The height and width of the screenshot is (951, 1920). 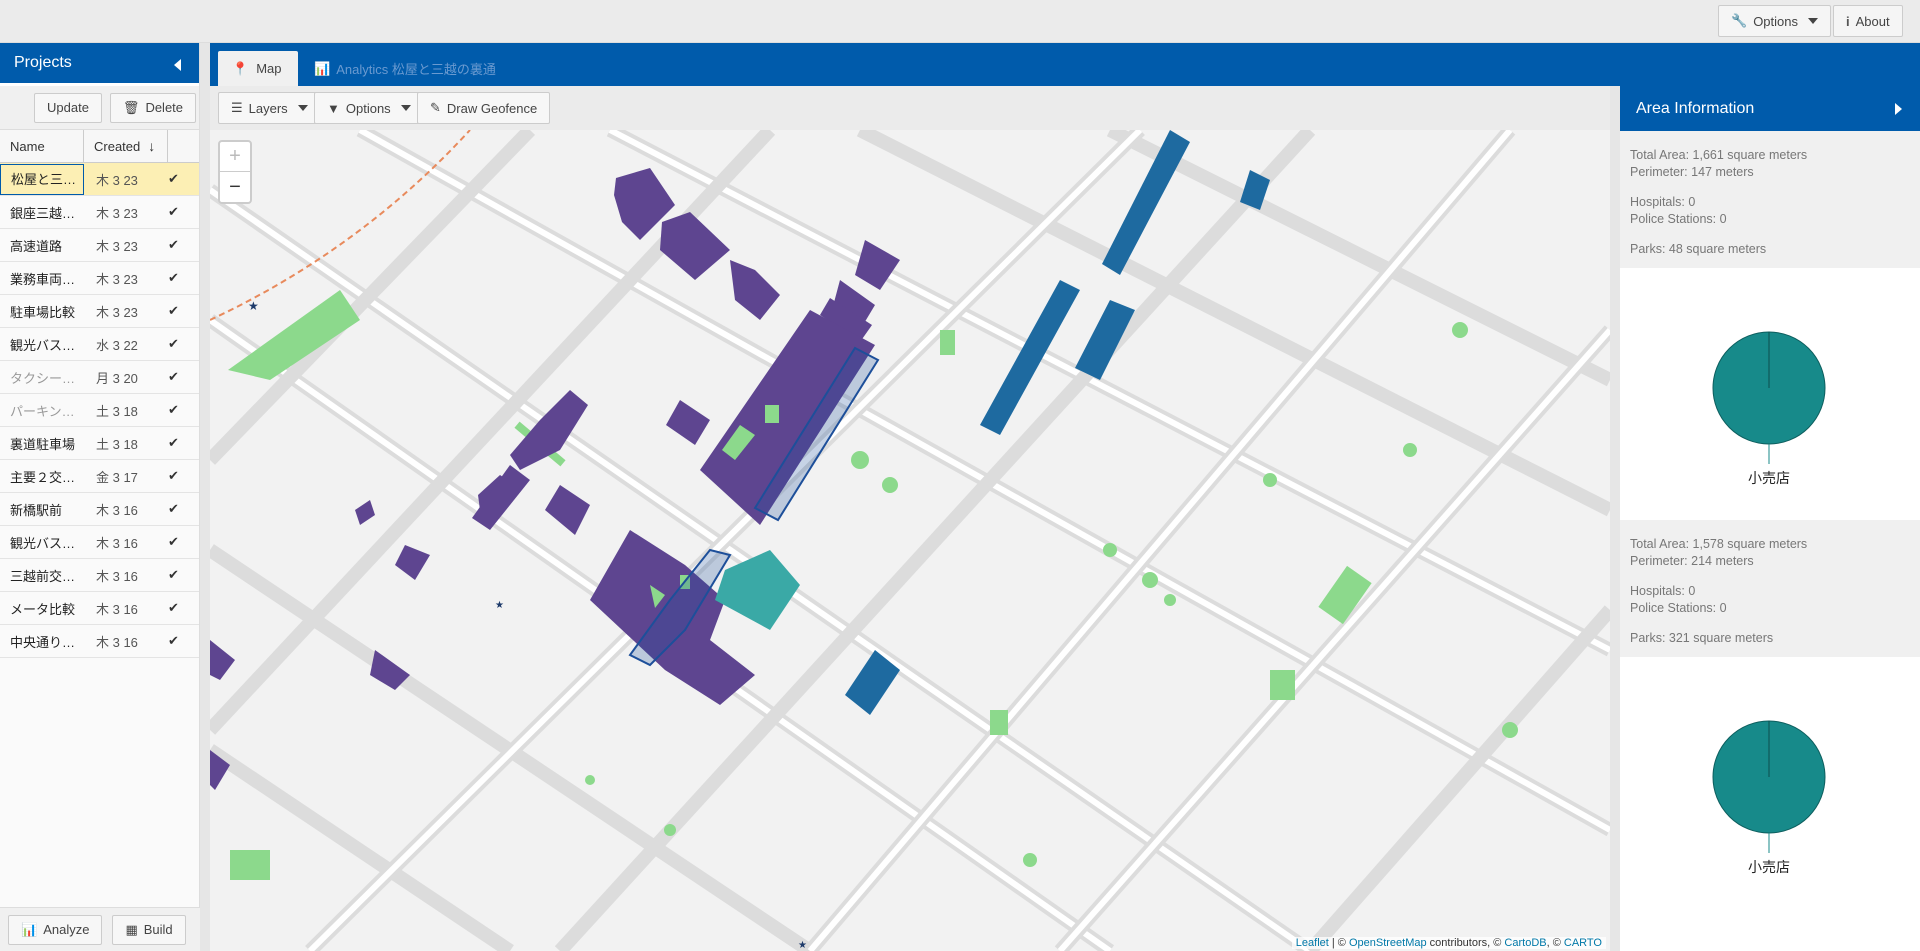 I want to click on tab-map: 📍 Map, so click(x=258, y=68).